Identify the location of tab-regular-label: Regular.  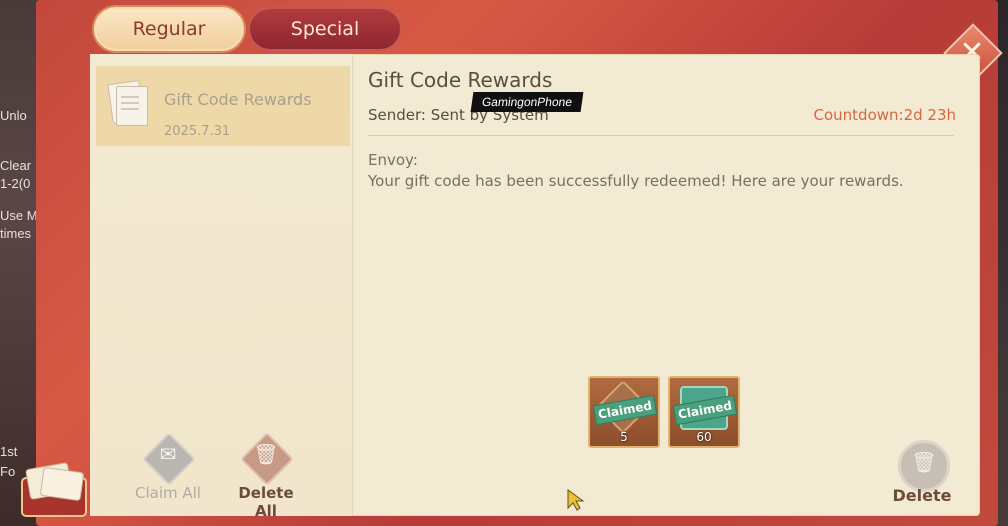
(169, 29).